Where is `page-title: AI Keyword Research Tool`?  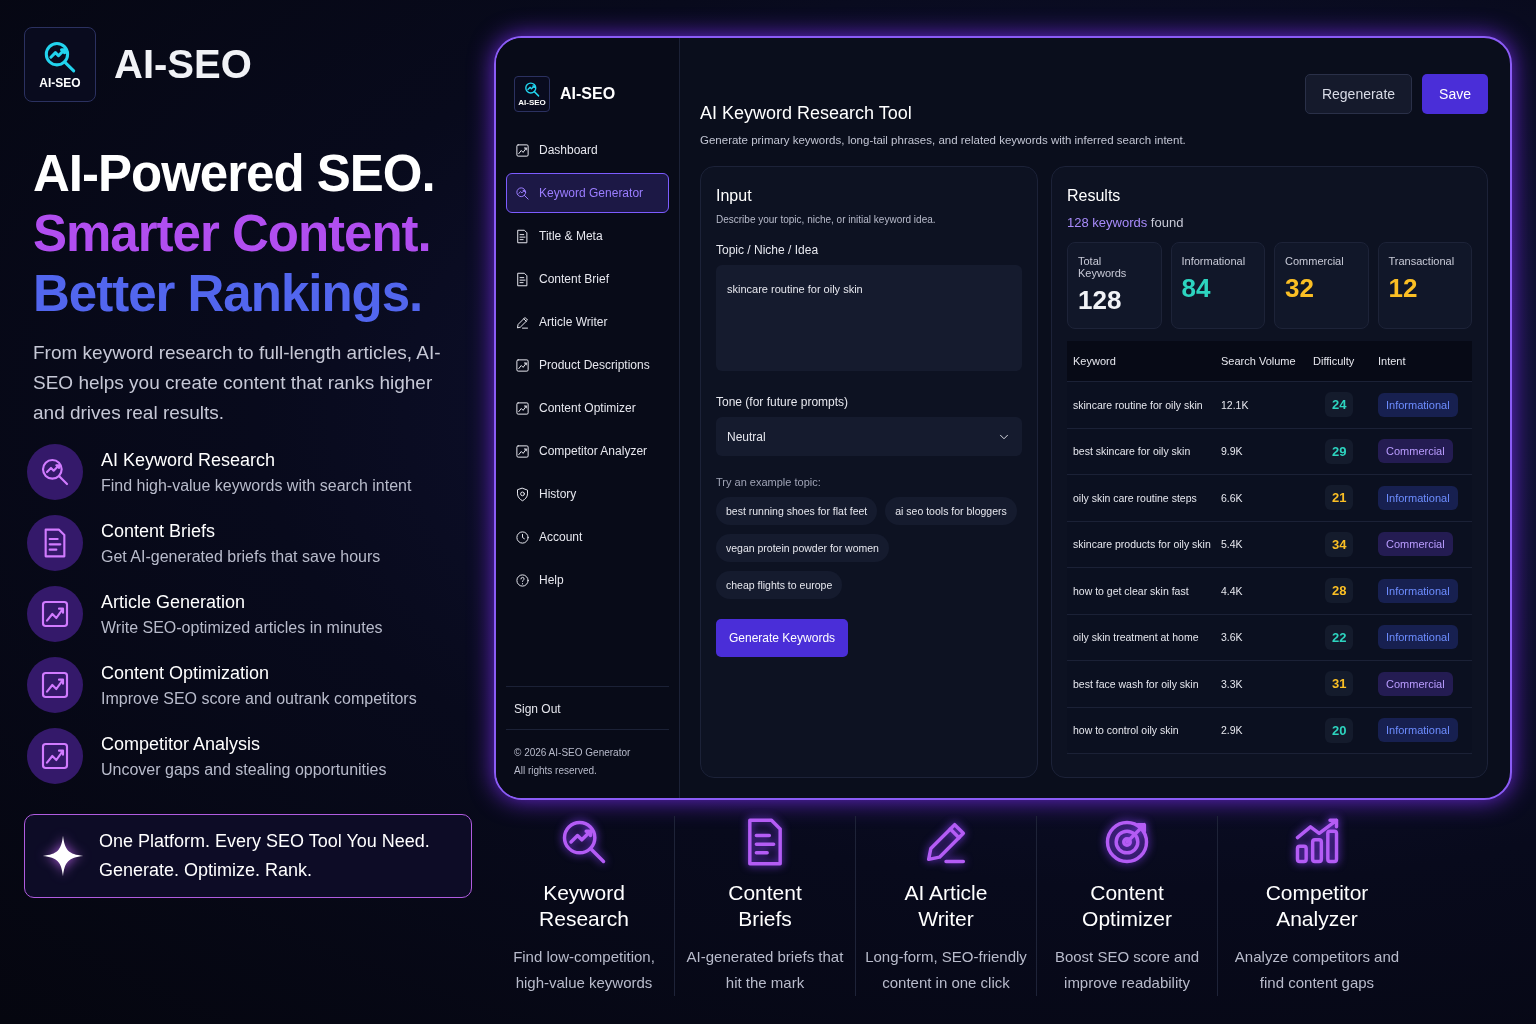
page-title: AI Keyword Research Tool is located at coordinates (806, 113).